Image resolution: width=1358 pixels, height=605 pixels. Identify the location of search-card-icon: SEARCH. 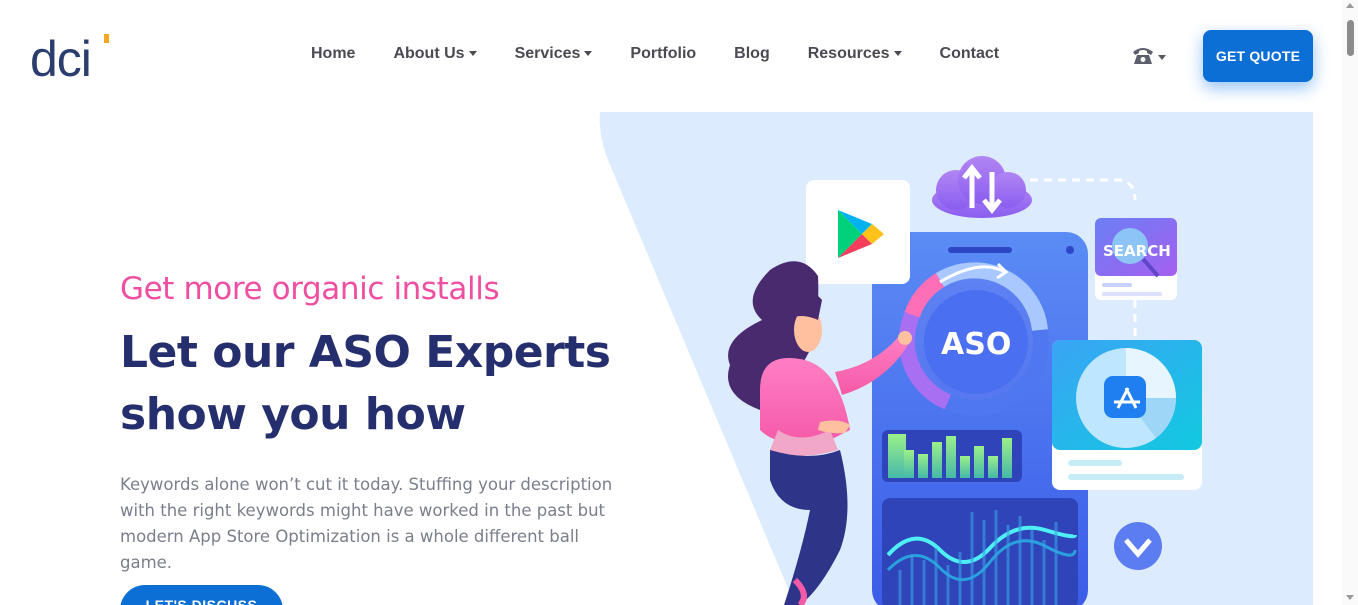
(1136, 259).